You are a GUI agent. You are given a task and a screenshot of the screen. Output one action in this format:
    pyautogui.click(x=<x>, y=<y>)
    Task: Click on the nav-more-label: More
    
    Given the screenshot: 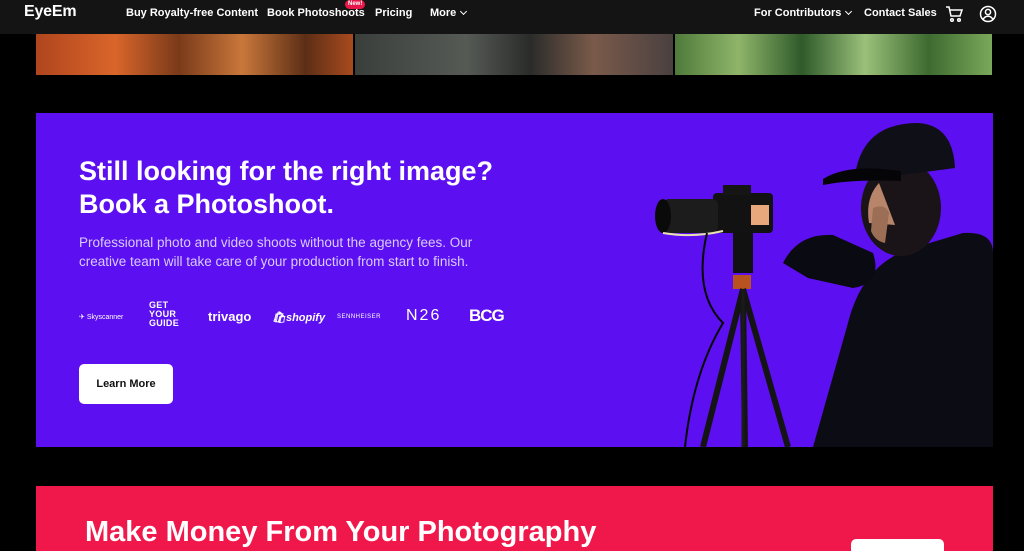 What is the action you would take?
    pyautogui.click(x=443, y=13)
    